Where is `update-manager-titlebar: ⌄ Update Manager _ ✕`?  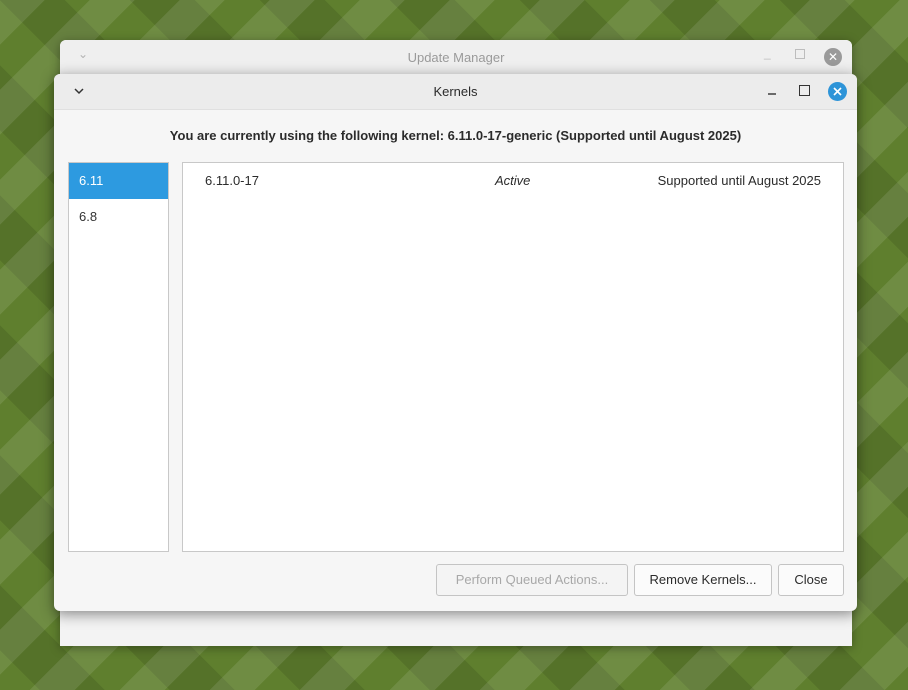 update-manager-titlebar: ⌄ Update Manager _ ✕ is located at coordinates (456, 57).